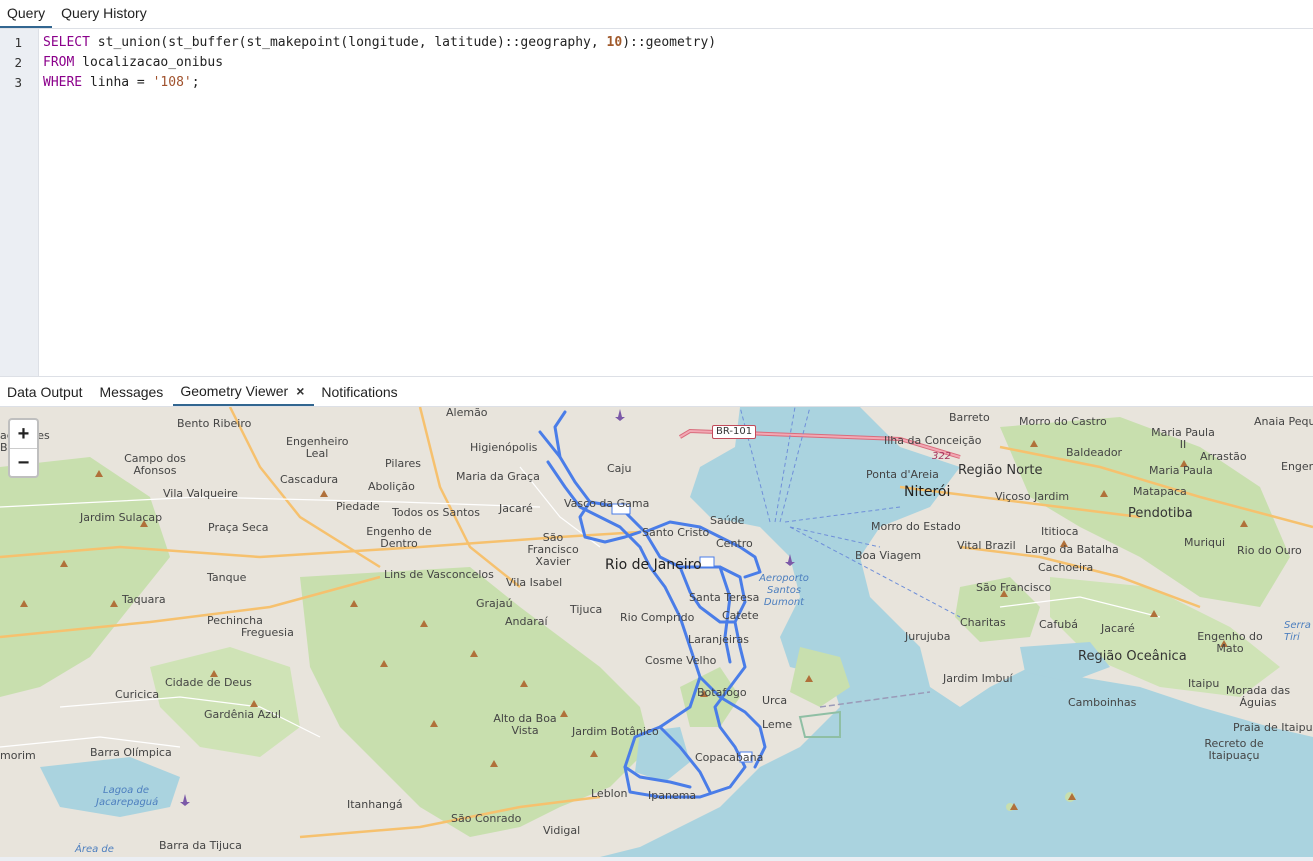  What do you see at coordinates (1014, 587) in the screenshot?
I see `map-label: São Francisco` at bounding box center [1014, 587].